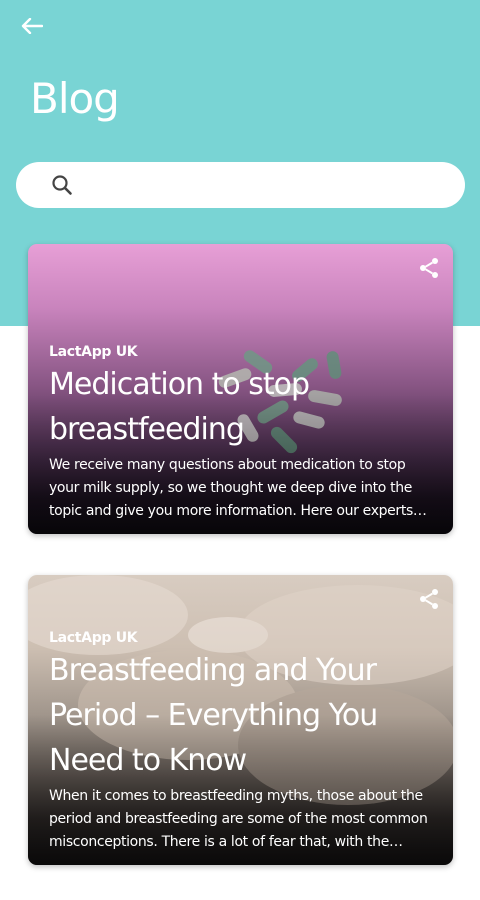 The height and width of the screenshot is (900, 480). What do you see at coordinates (264, 185) in the screenshot?
I see `search-input` at bounding box center [264, 185].